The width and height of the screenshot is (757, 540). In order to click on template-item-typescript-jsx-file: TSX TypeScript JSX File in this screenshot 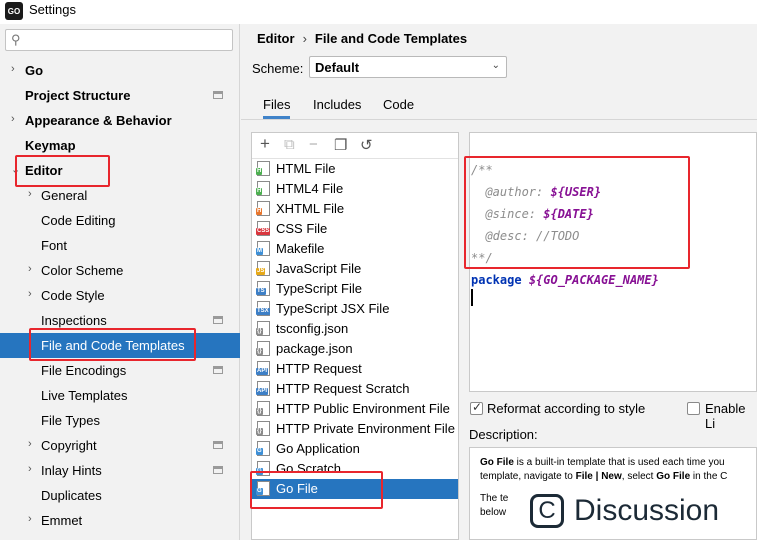, I will do `click(355, 309)`.